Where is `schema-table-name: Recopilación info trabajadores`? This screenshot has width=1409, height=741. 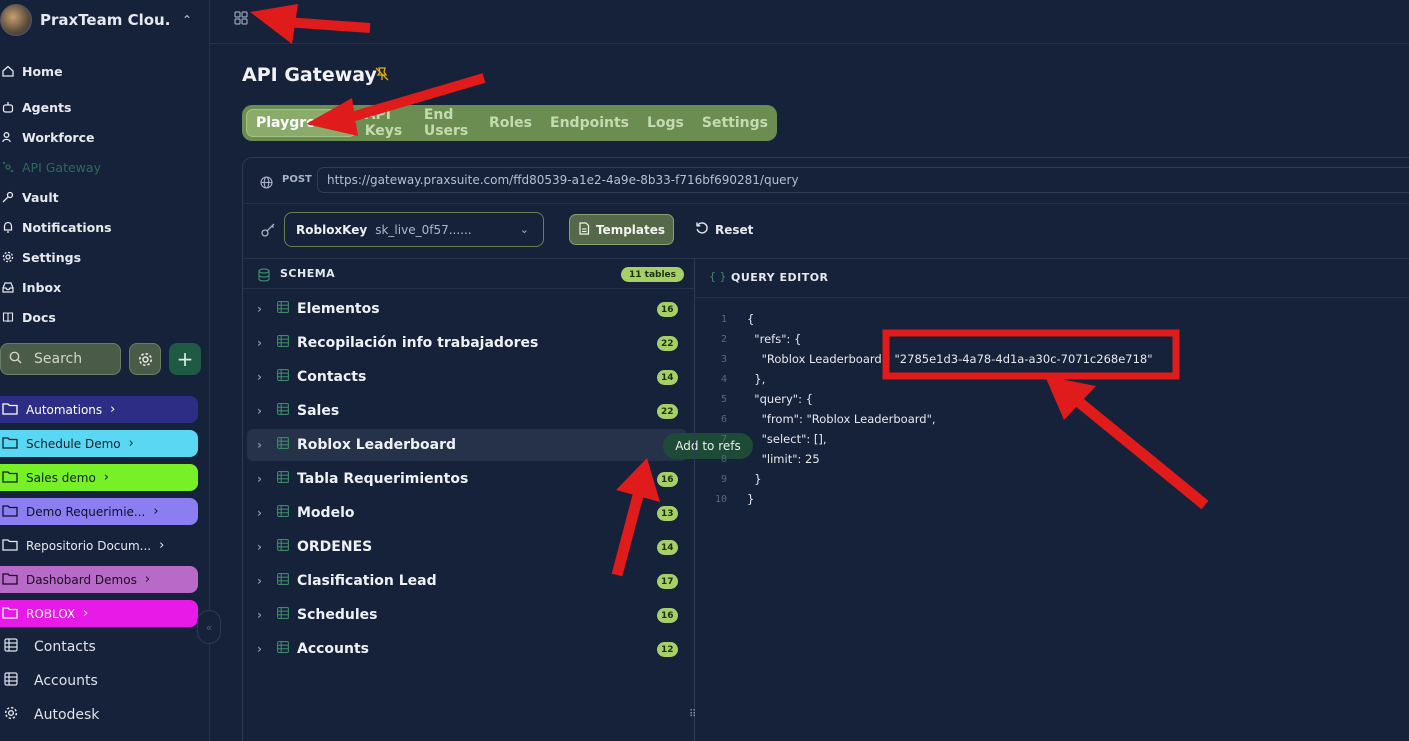
schema-table-name: Recopilación info trabajadores is located at coordinates (418, 343).